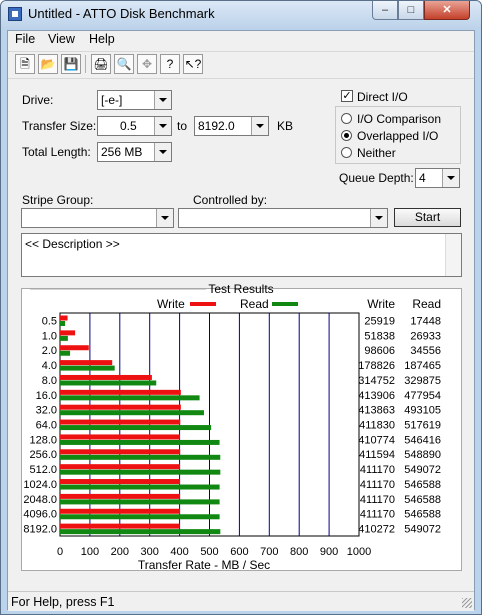  What do you see at coordinates (376, 411) in the screenshot?
I see `write-value: 413863` at bounding box center [376, 411].